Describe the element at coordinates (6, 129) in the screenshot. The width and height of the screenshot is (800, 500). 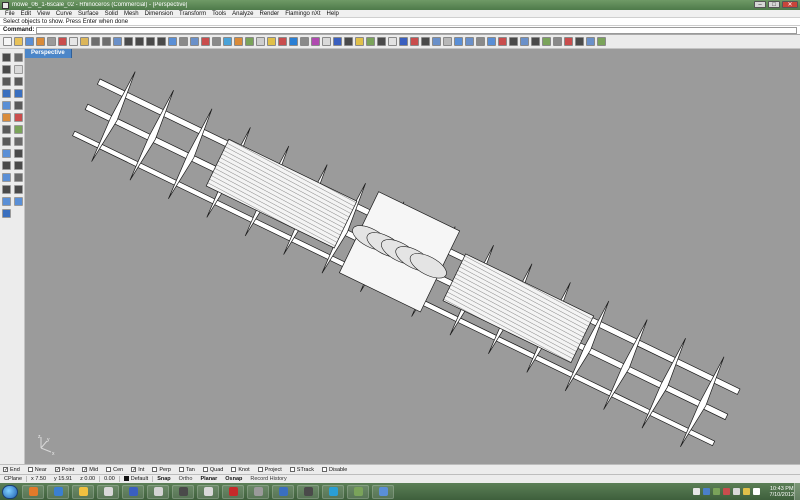
I see `offset-icon` at that location.